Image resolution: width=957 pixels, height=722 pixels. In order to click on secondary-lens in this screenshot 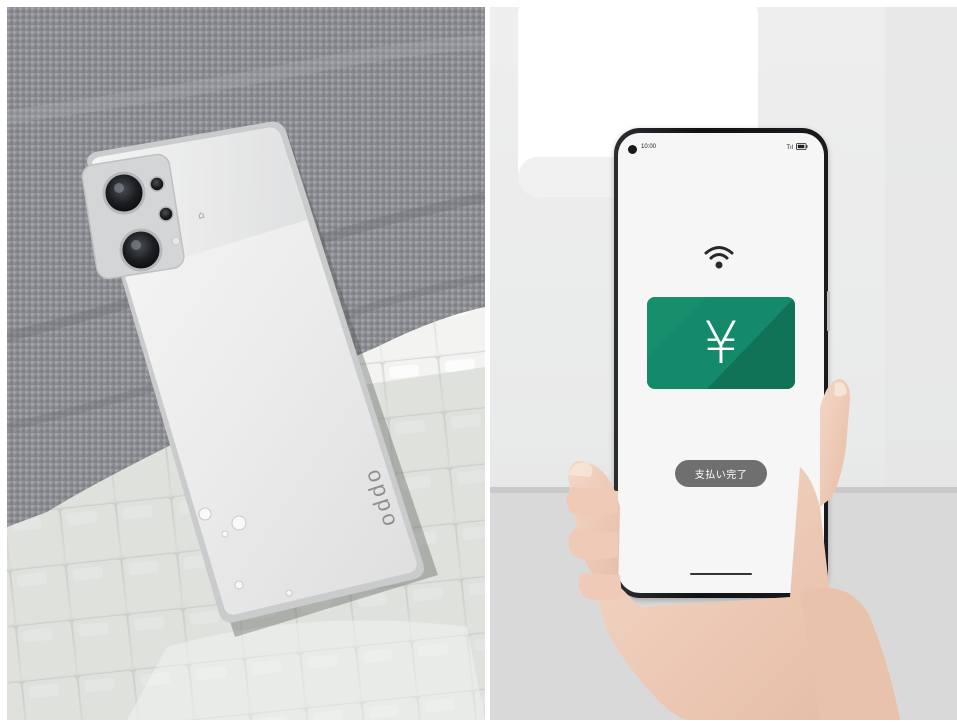, I will do `click(141, 250)`.